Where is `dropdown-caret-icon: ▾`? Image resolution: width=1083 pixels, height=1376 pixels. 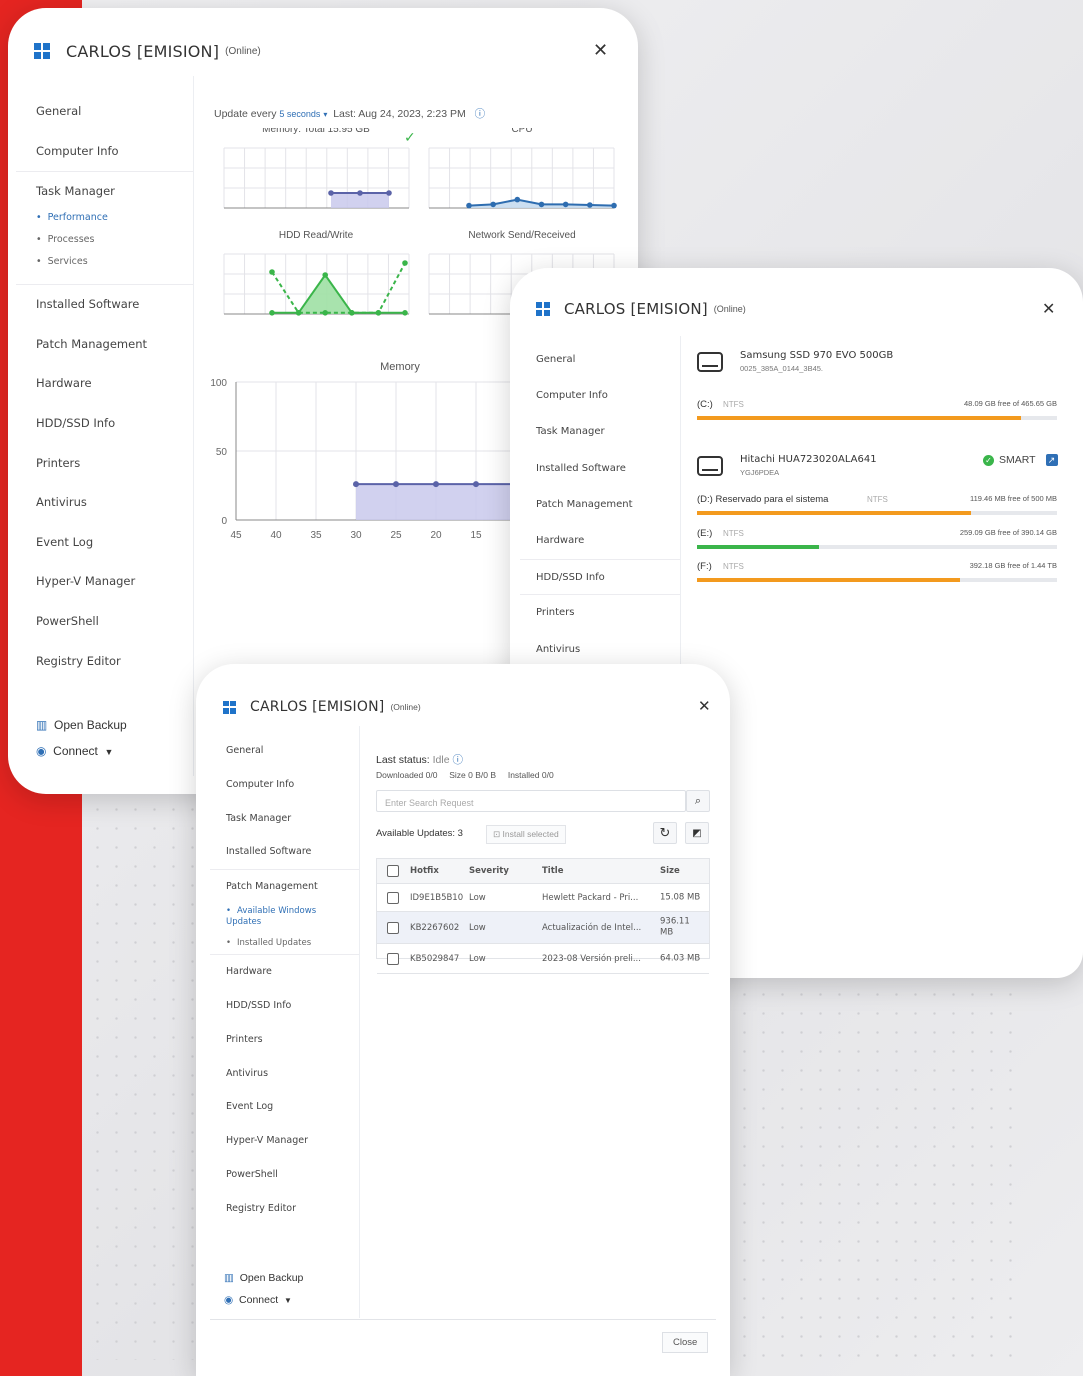 dropdown-caret-icon: ▾ is located at coordinates (325, 114).